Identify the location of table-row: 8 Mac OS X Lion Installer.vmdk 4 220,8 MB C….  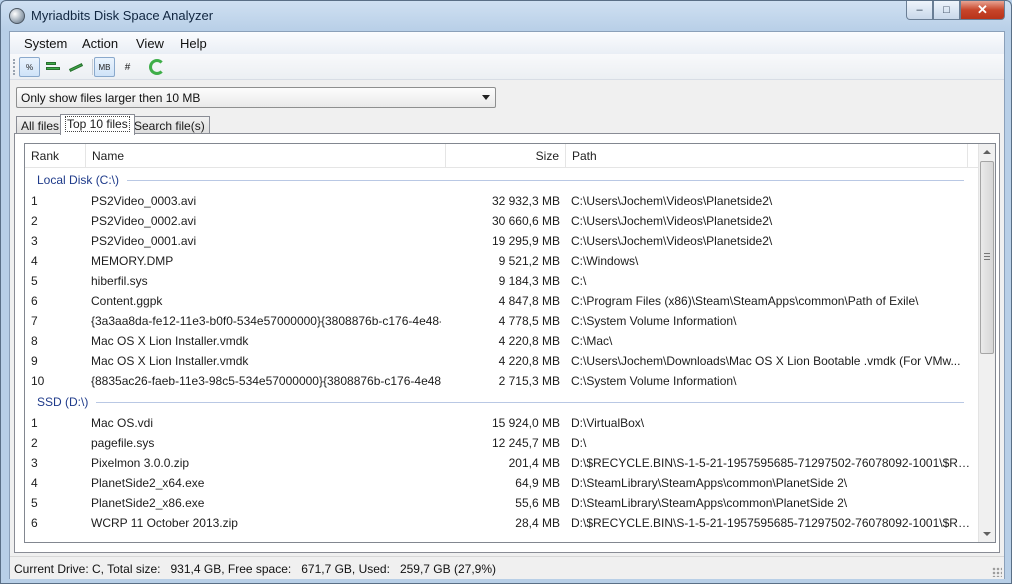
(502, 341).